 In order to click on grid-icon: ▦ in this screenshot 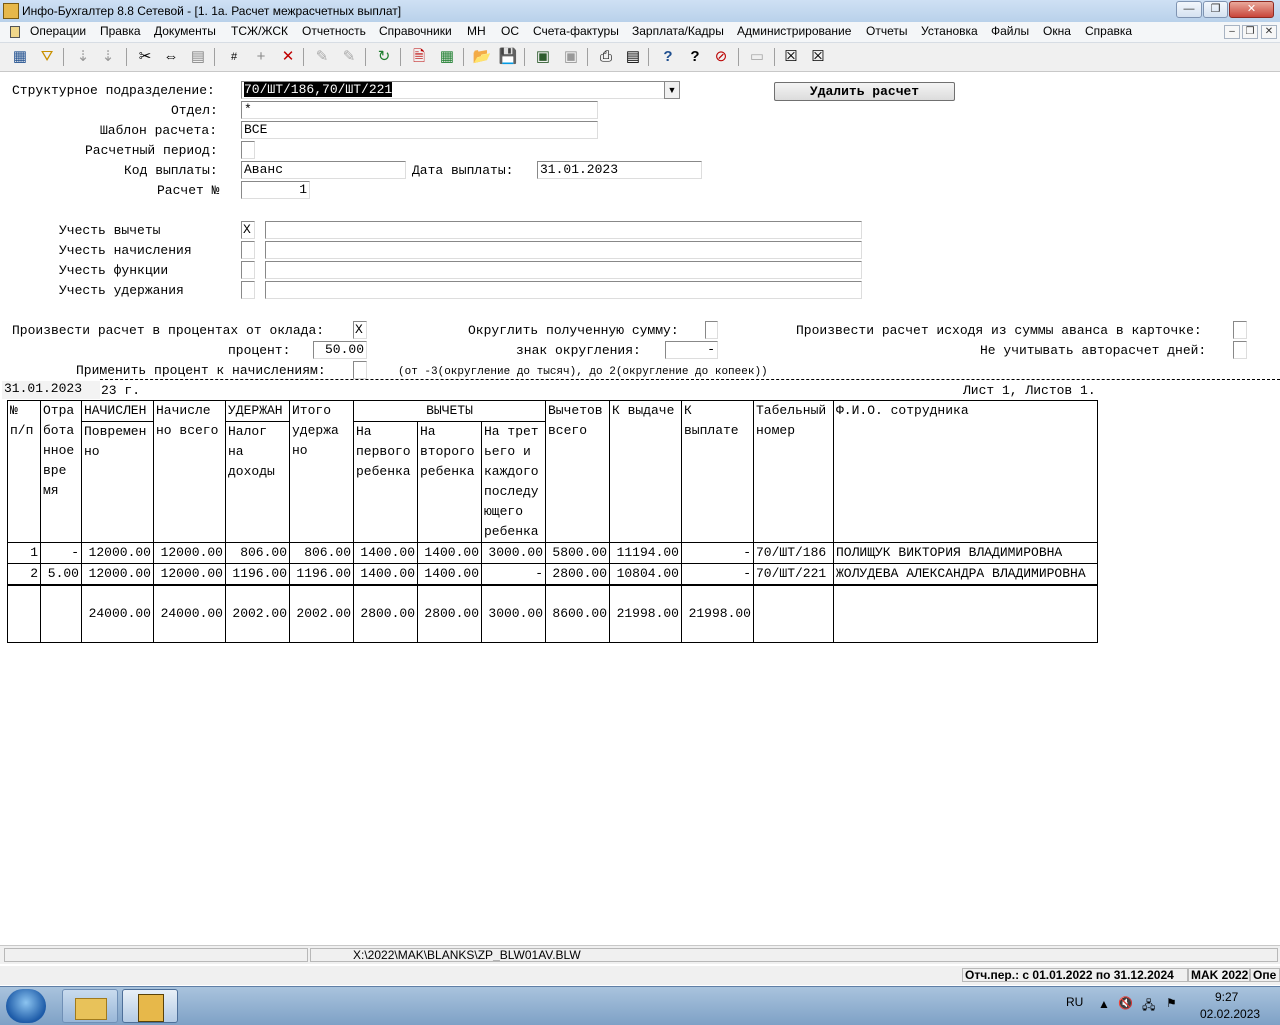, I will do `click(20, 57)`.